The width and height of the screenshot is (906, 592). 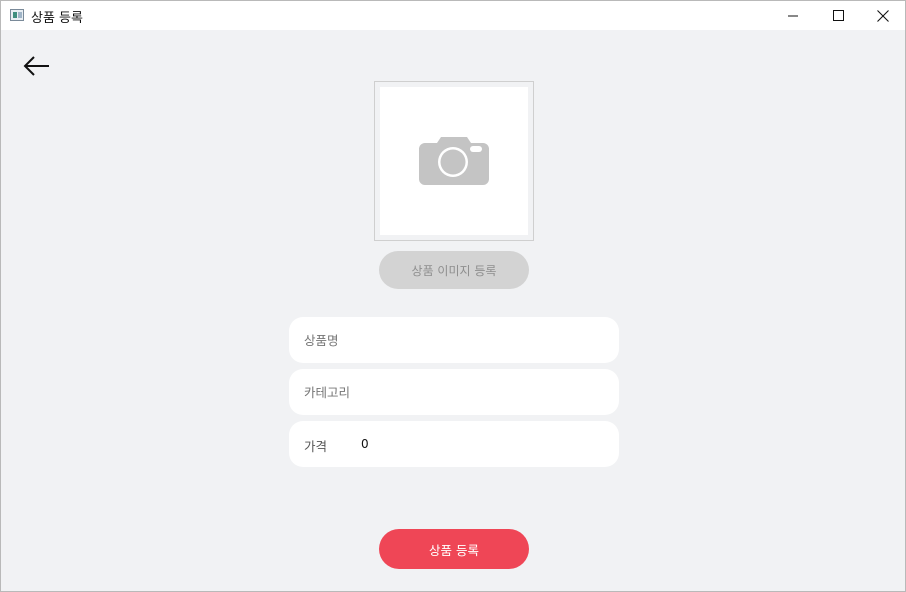 I want to click on category-input, so click(x=454, y=392).